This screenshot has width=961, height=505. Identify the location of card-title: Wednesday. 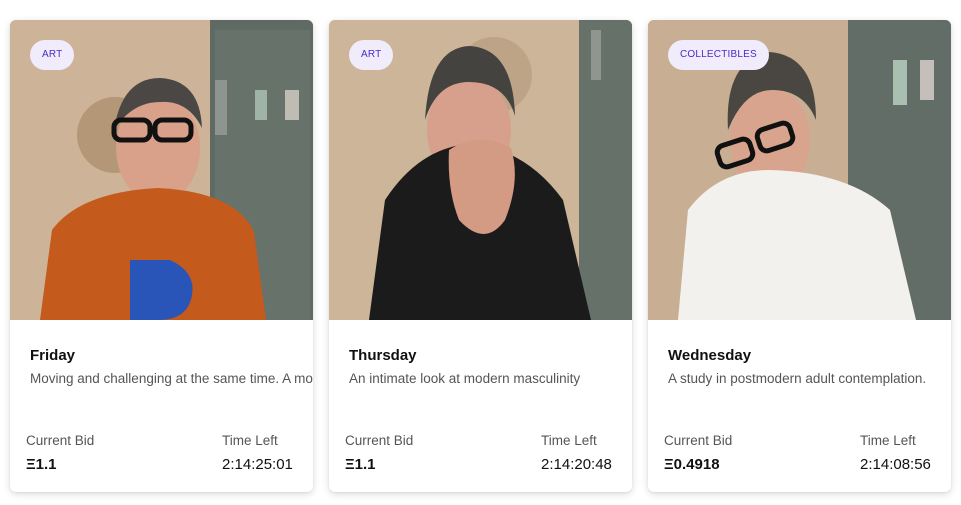
(710, 355).